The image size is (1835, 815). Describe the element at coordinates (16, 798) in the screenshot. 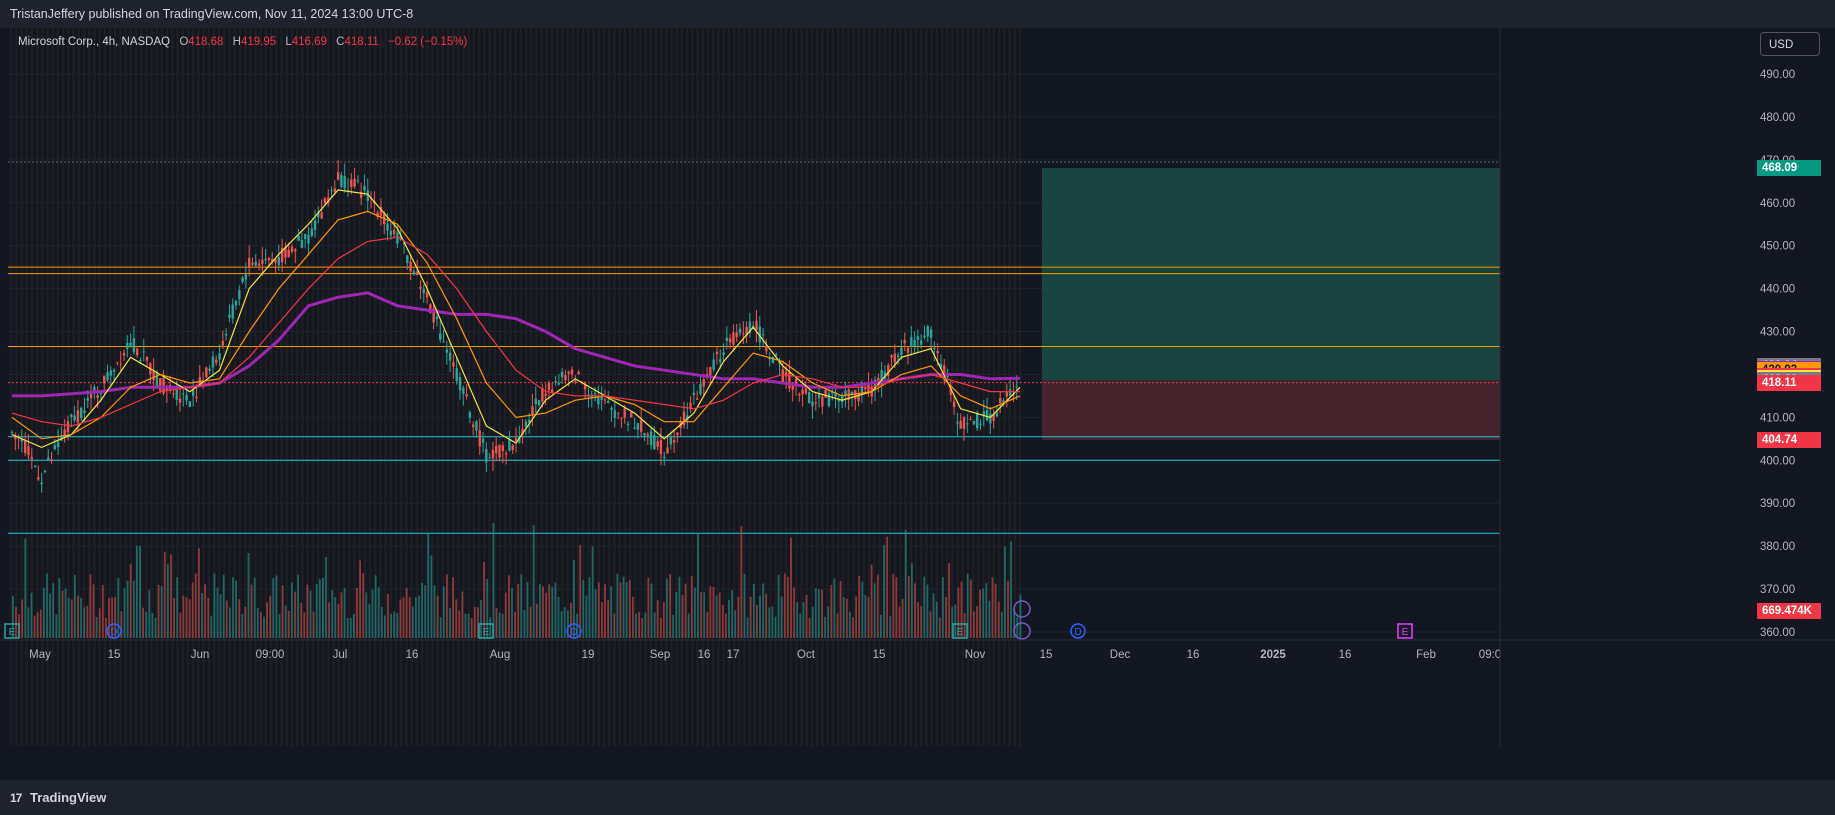

I see `tradingview-logo-icon: 17` at that location.